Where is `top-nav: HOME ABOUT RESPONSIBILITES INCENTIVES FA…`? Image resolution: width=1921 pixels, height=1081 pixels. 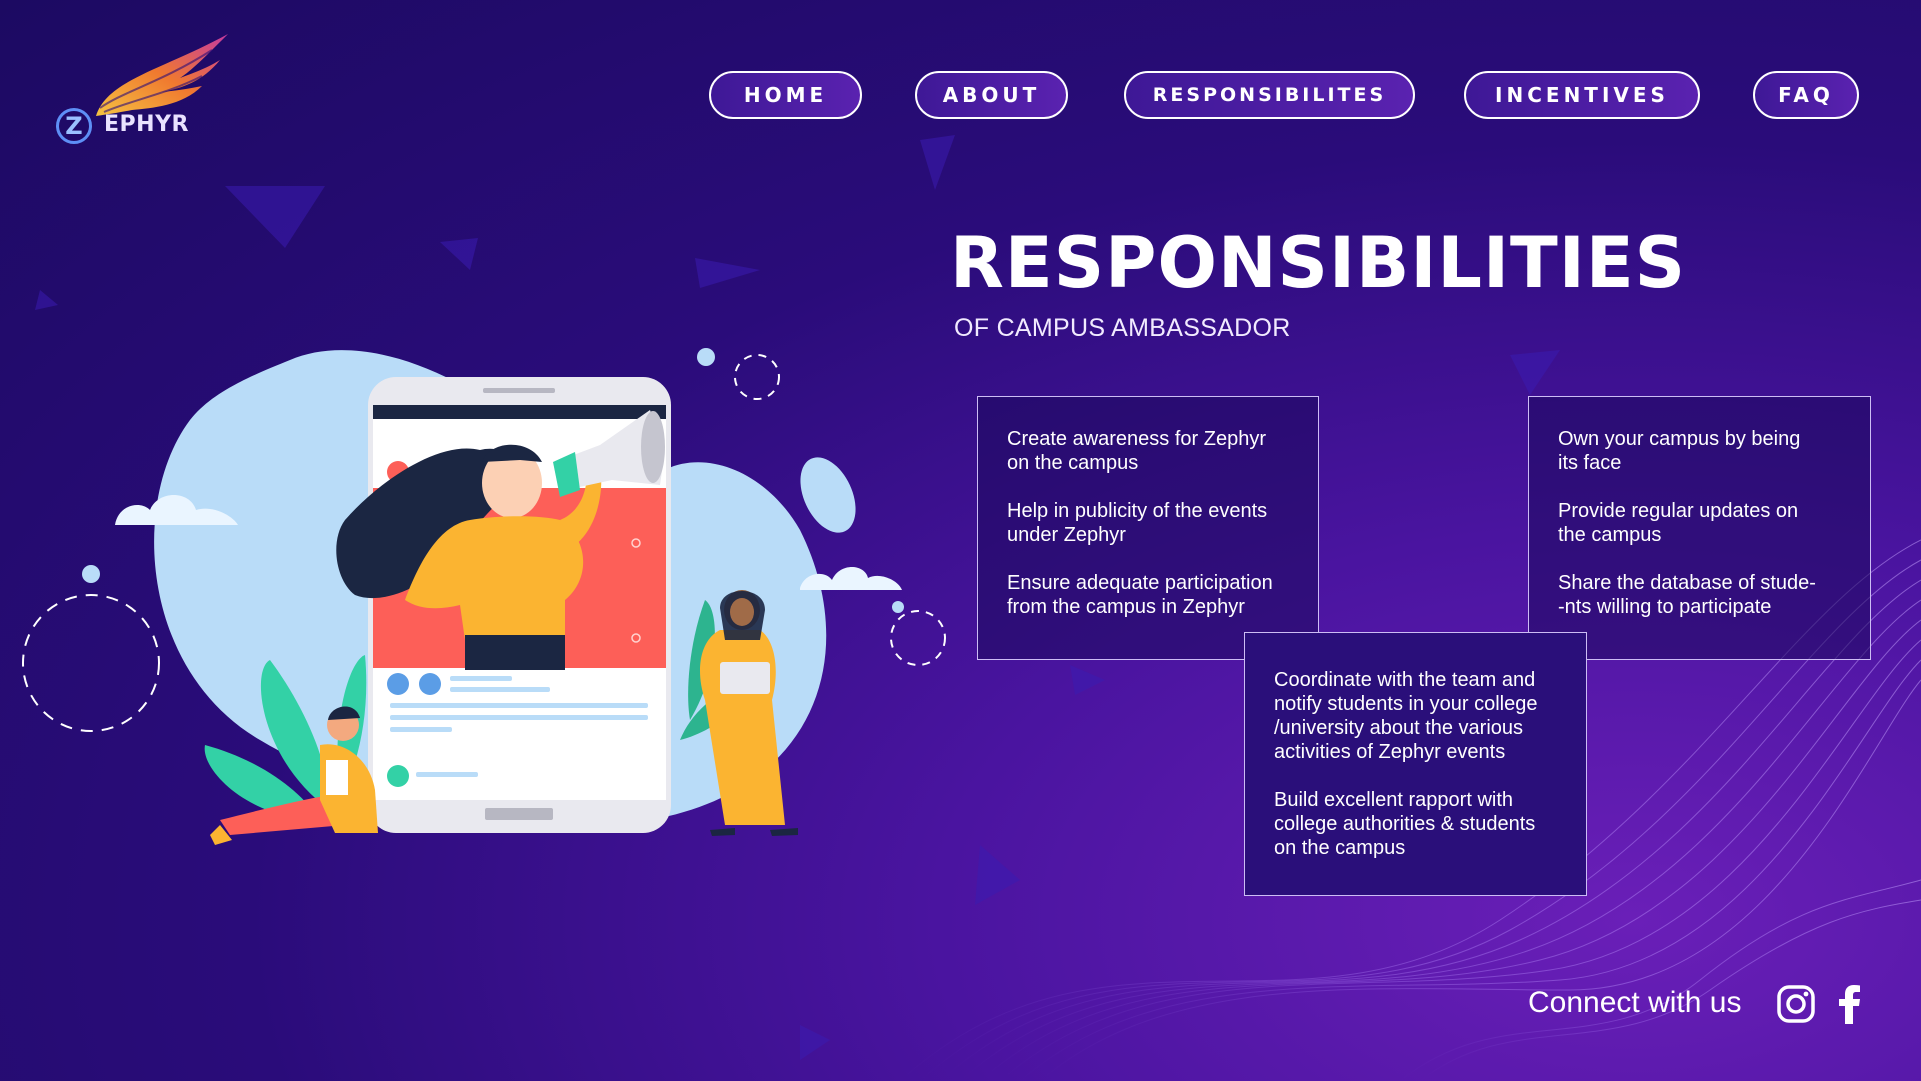 top-nav: HOME ABOUT RESPONSIBILITES INCENTIVES FA… is located at coordinates (960, 97).